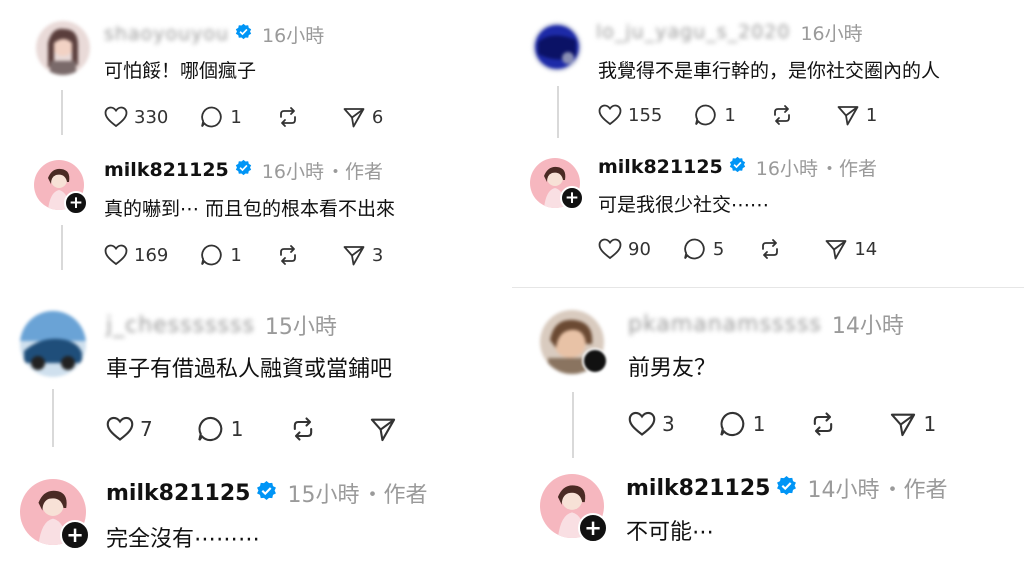 The width and height of the screenshot is (1024, 576). What do you see at coordinates (180, 325) in the screenshot?
I see `username: j_chesssssss` at bounding box center [180, 325].